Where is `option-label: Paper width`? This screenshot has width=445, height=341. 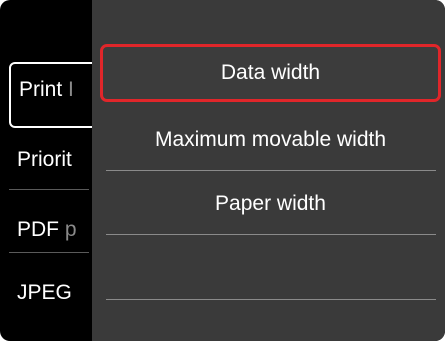
option-label: Paper width is located at coordinates (270, 203).